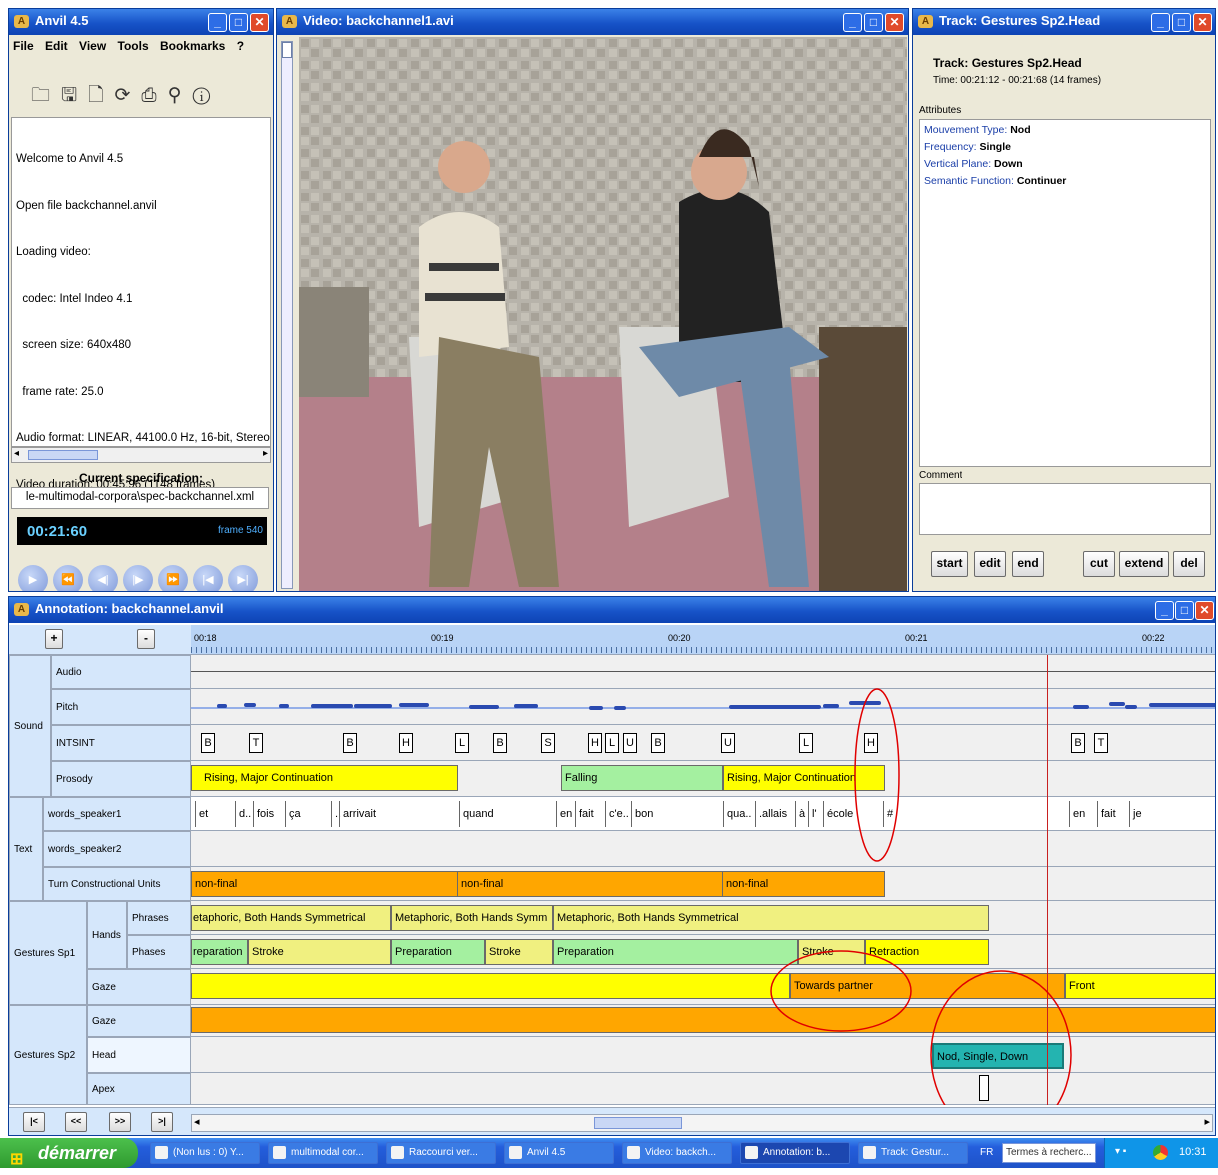  I want to click on menu-file: File, so click(23, 46).